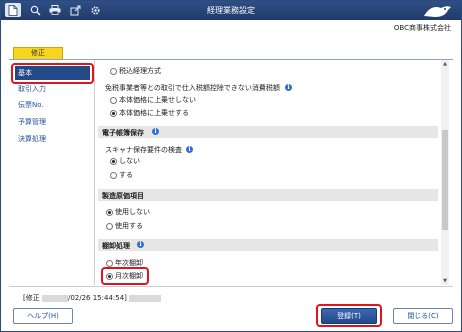 This screenshot has height=332, width=462. What do you see at coordinates (113, 100) in the screenshot?
I see `tax-option-no-add-radio` at bounding box center [113, 100].